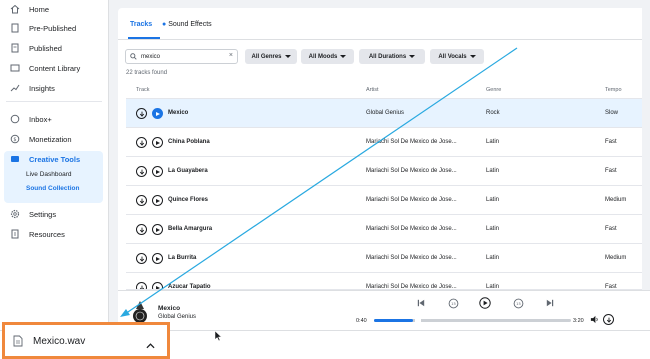  I want to click on sidebar-item-label: Pre-Published, so click(53, 28).